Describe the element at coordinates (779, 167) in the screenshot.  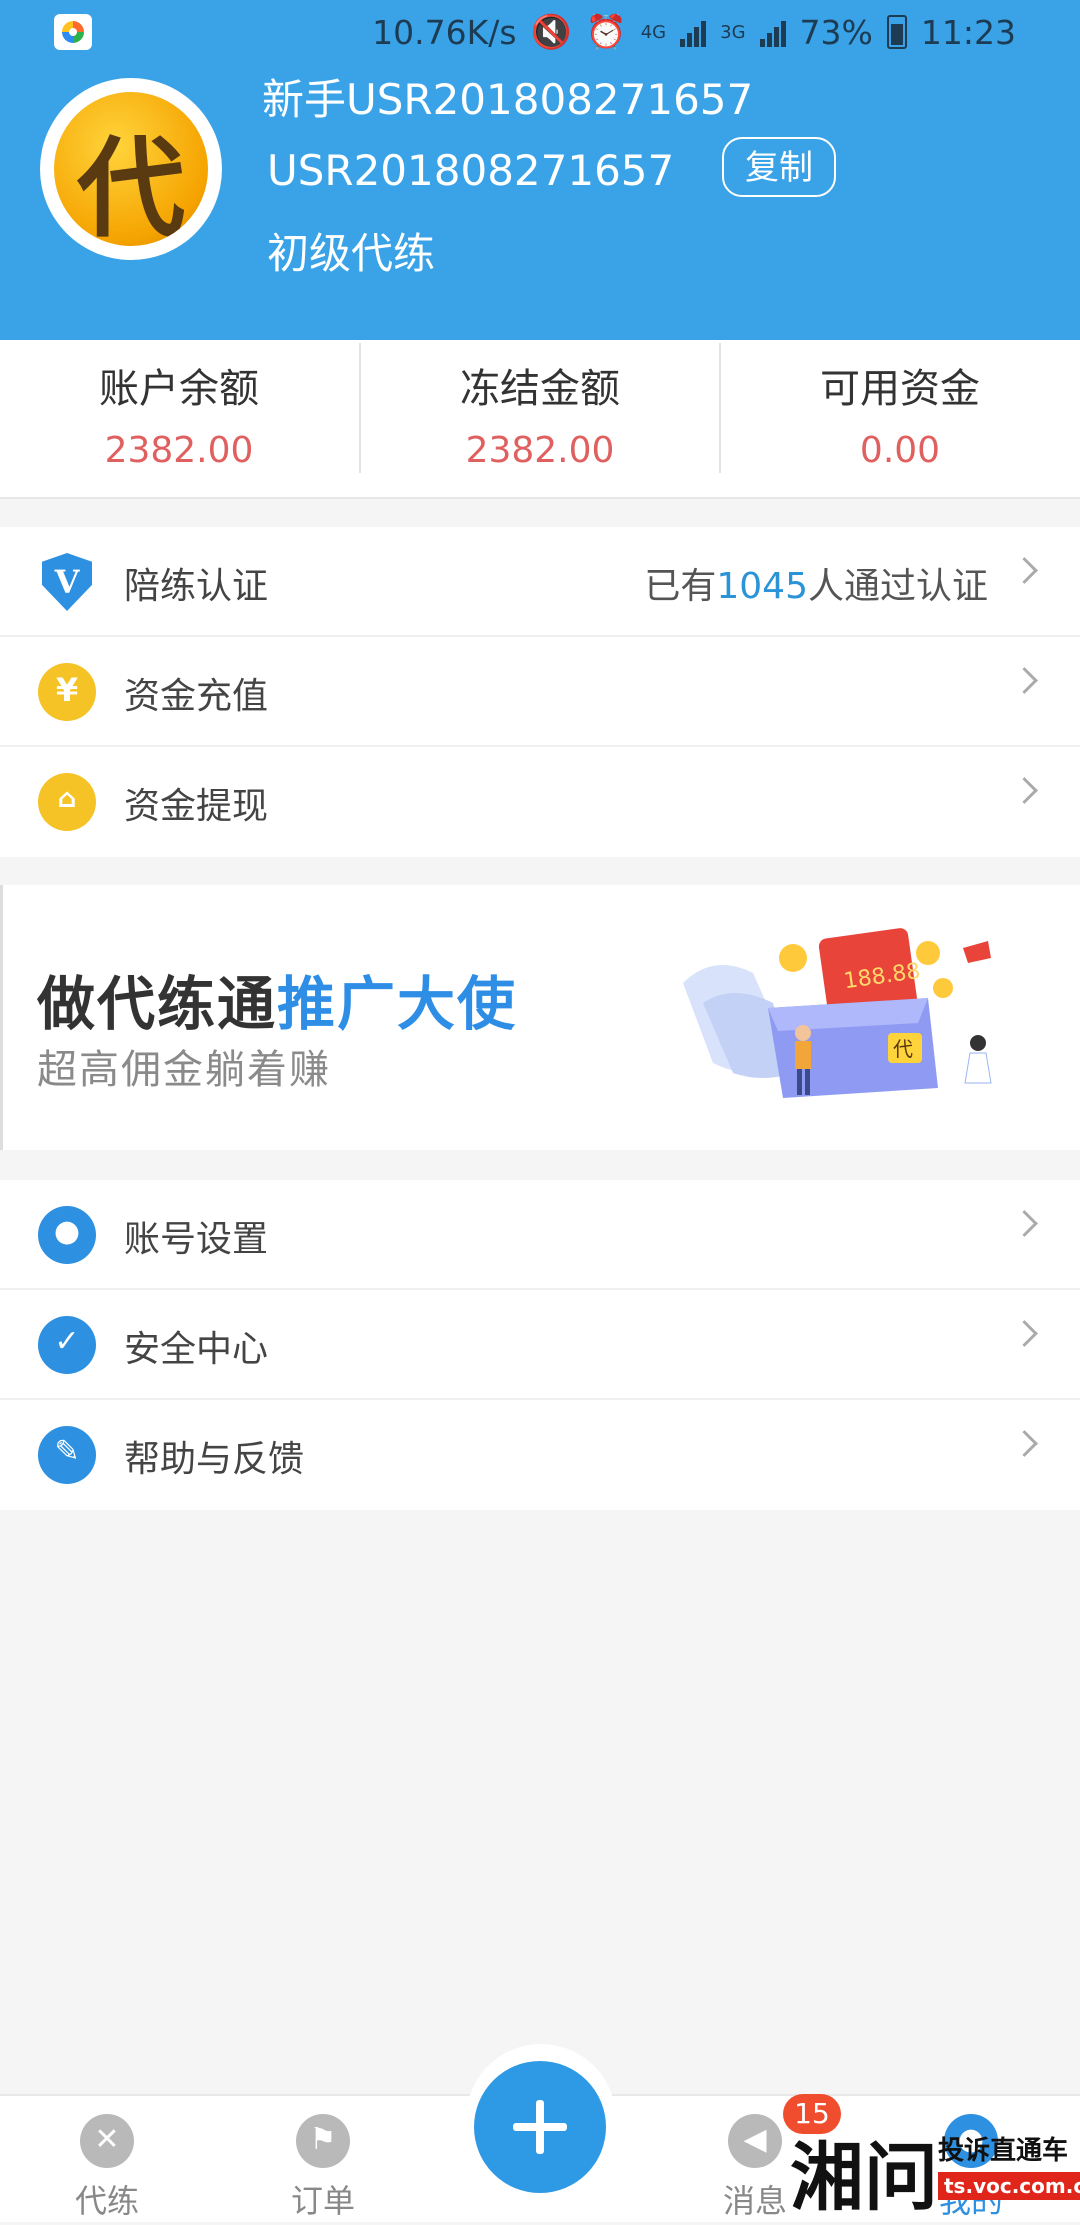
I see `copy-id-button: 复制` at that location.